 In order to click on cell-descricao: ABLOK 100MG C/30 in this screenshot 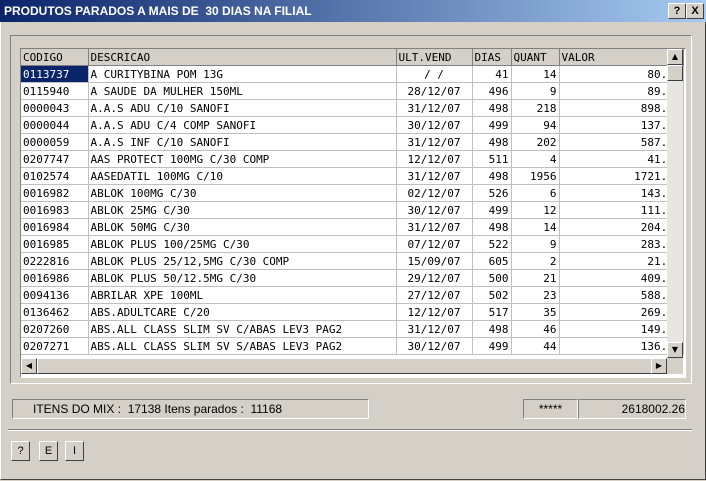, I will do `click(242, 193)`.